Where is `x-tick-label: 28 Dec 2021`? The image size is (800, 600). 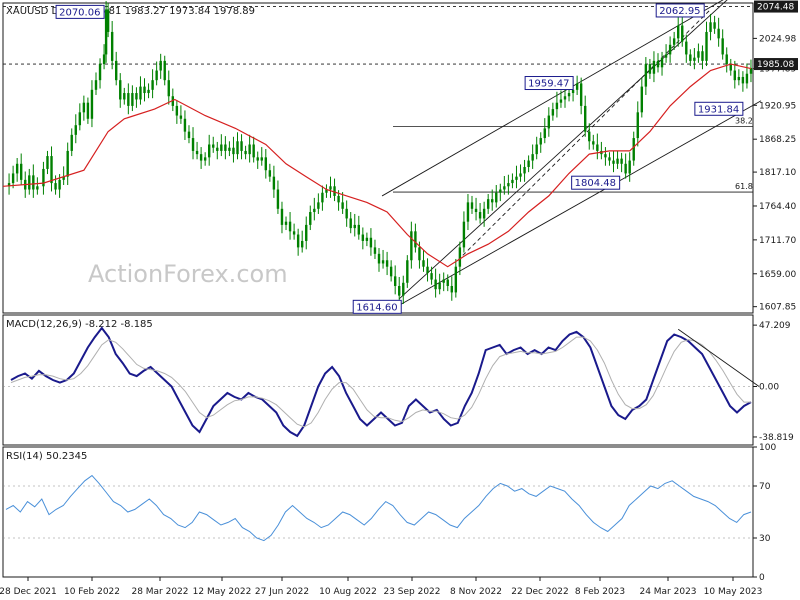 x-tick-label: 28 Dec 2021 is located at coordinates (28, 592).